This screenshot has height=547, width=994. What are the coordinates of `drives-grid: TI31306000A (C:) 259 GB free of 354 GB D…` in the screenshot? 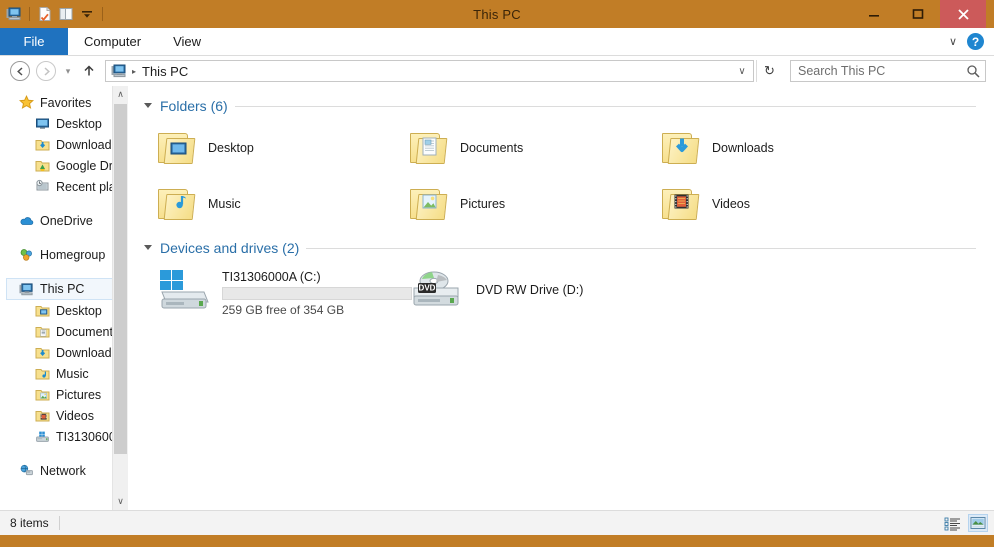 It's located at (562, 290).